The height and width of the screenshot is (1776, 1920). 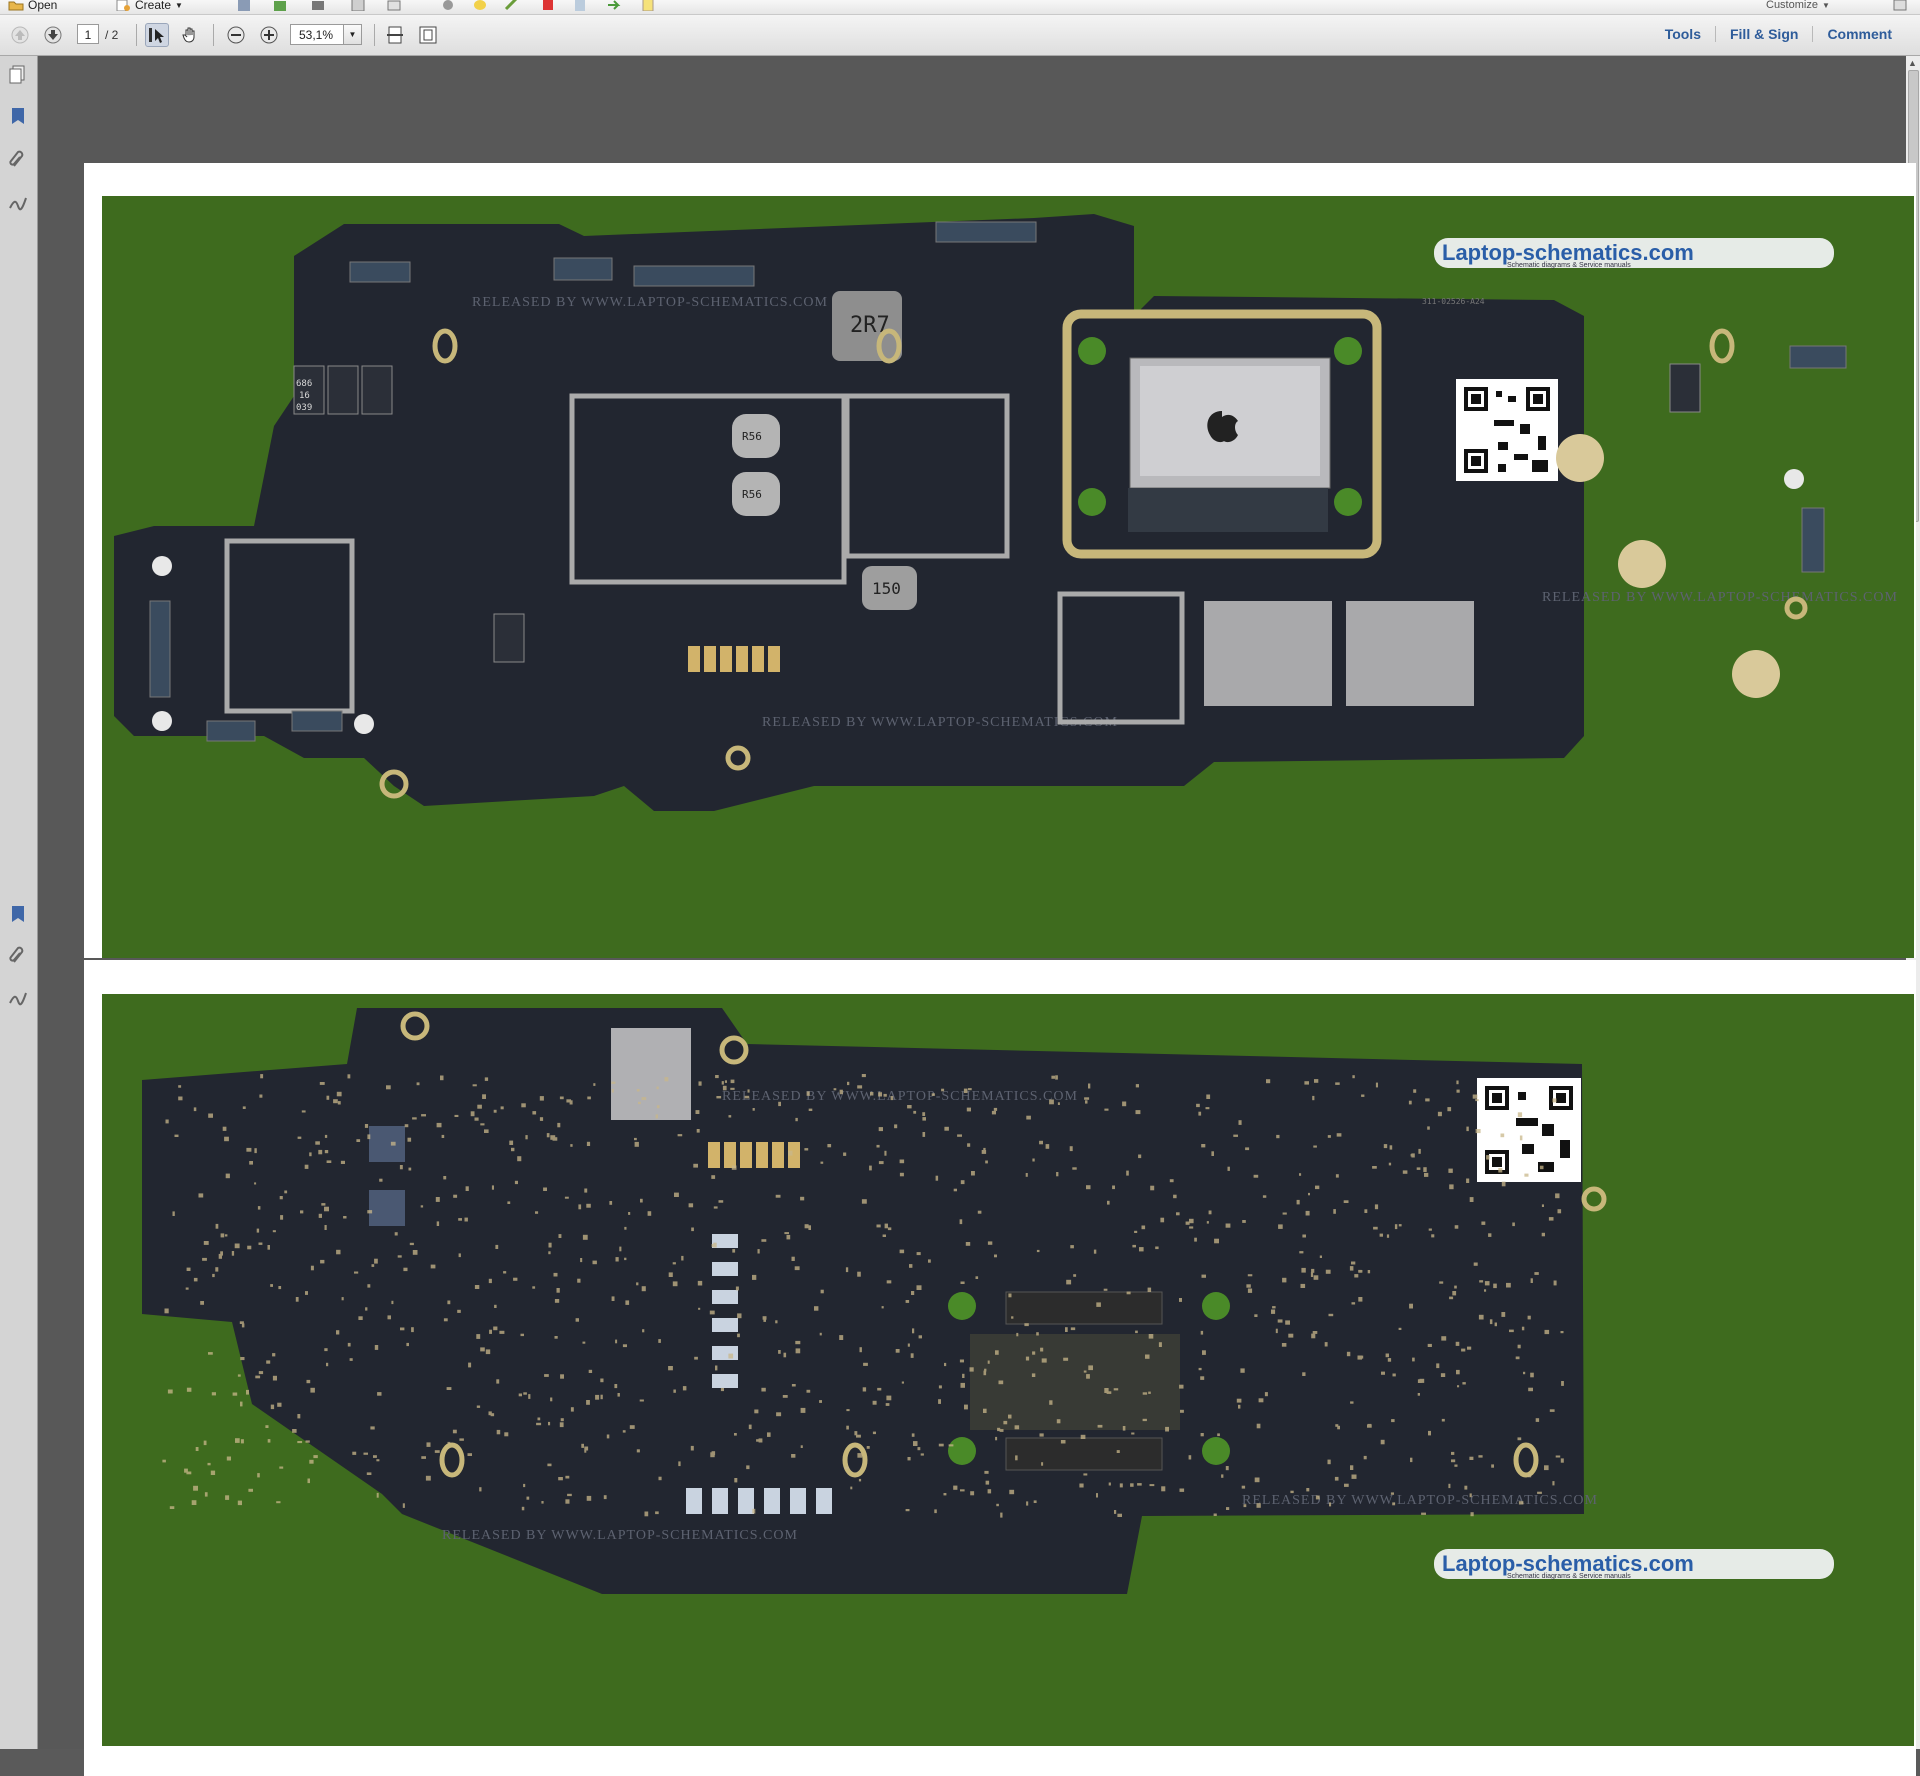 What do you see at coordinates (20, 35) in the screenshot?
I see `prev-page-button` at bounding box center [20, 35].